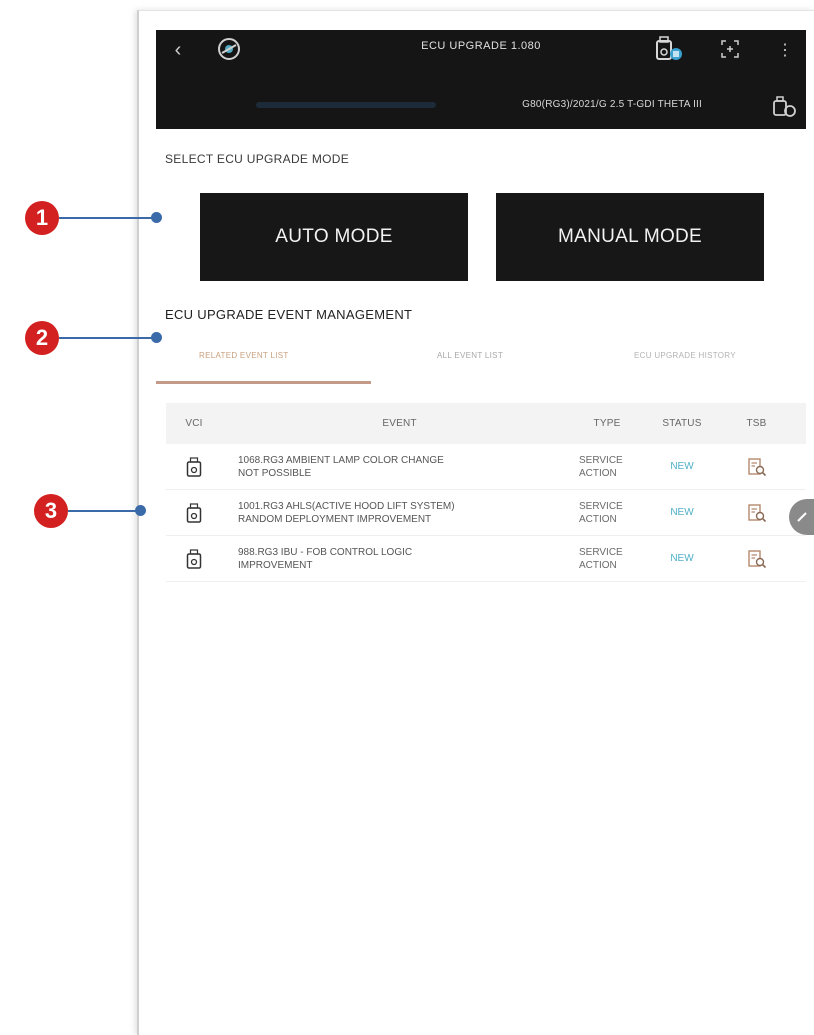 This screenshot has height=1035, width=814. I want to click on event-line: 1068.RG3 AMBIENT LAMP COLOR CHANGE, so click(341, 460).